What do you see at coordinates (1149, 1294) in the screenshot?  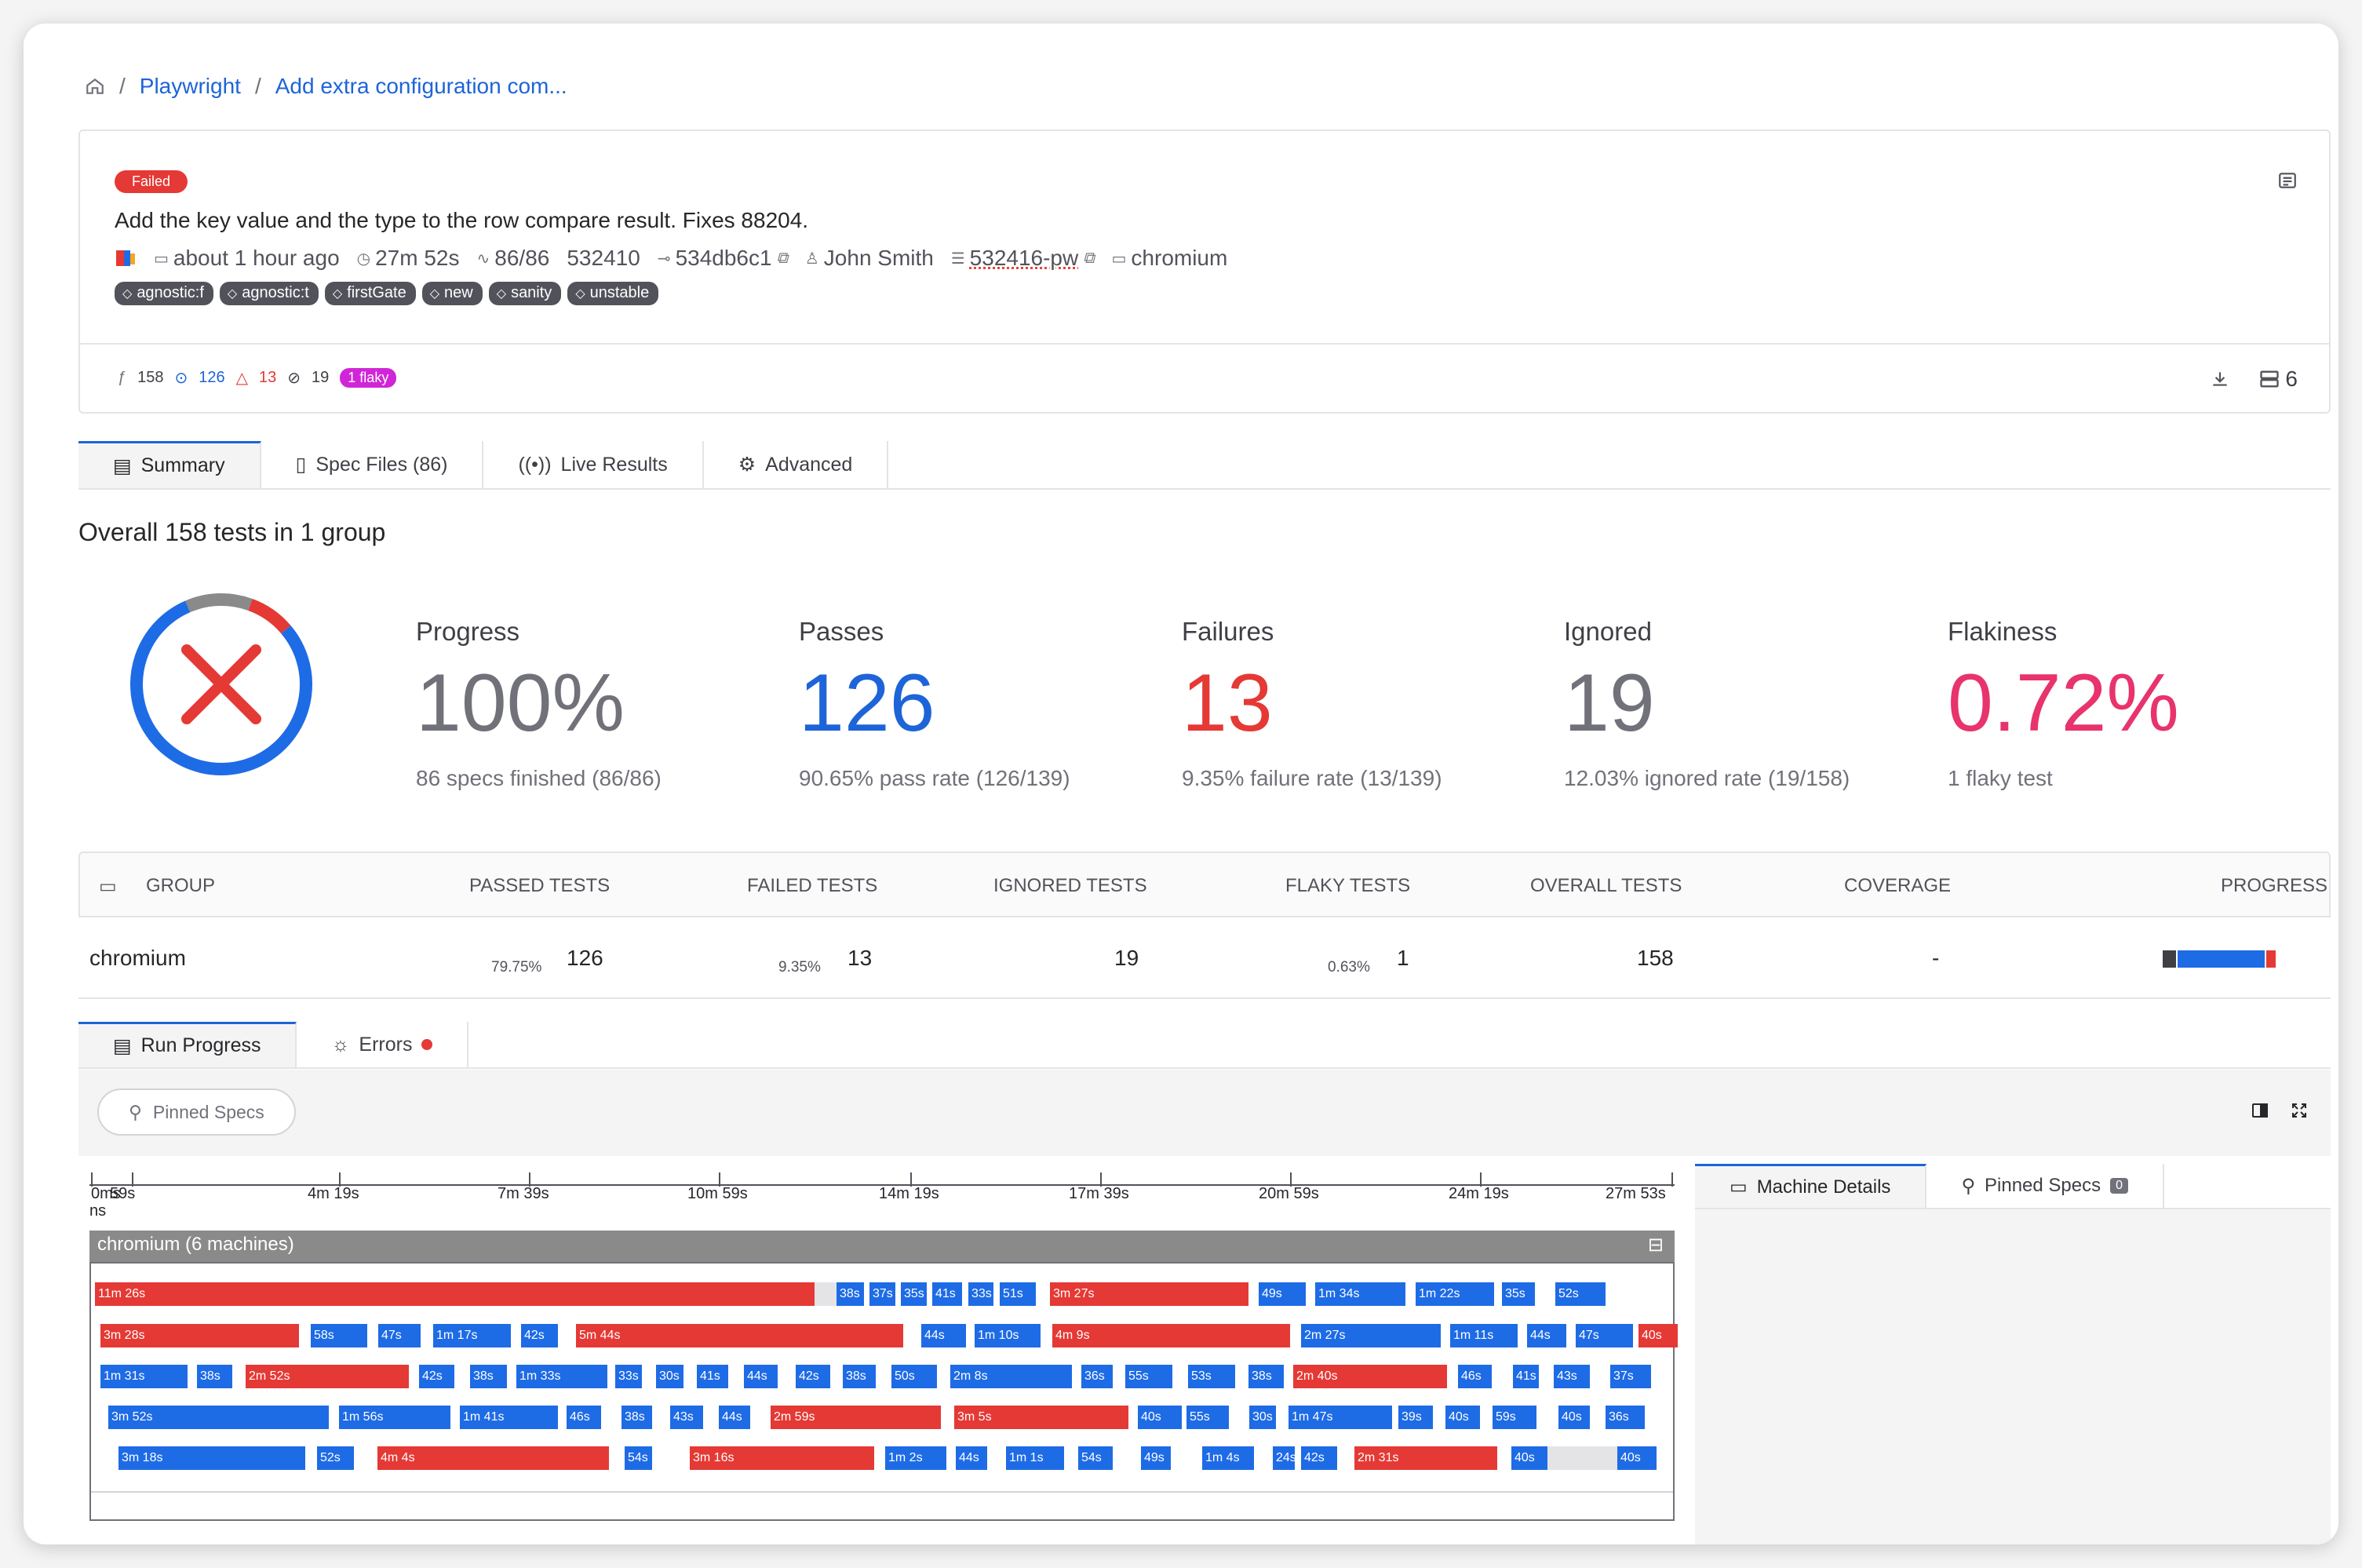 I see `failed-spec-bar: 3m 27s` at bounding box center [1149, 1294].